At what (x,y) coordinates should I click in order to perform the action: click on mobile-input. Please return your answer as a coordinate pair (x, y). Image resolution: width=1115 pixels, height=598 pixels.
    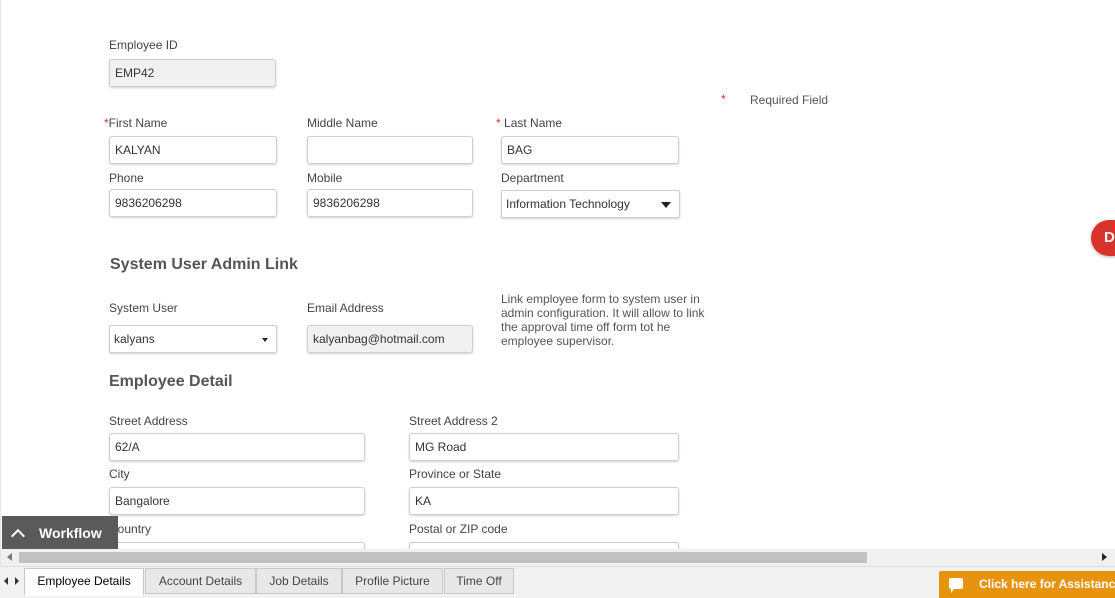
    Looking at the image, I should click on (390, 203).